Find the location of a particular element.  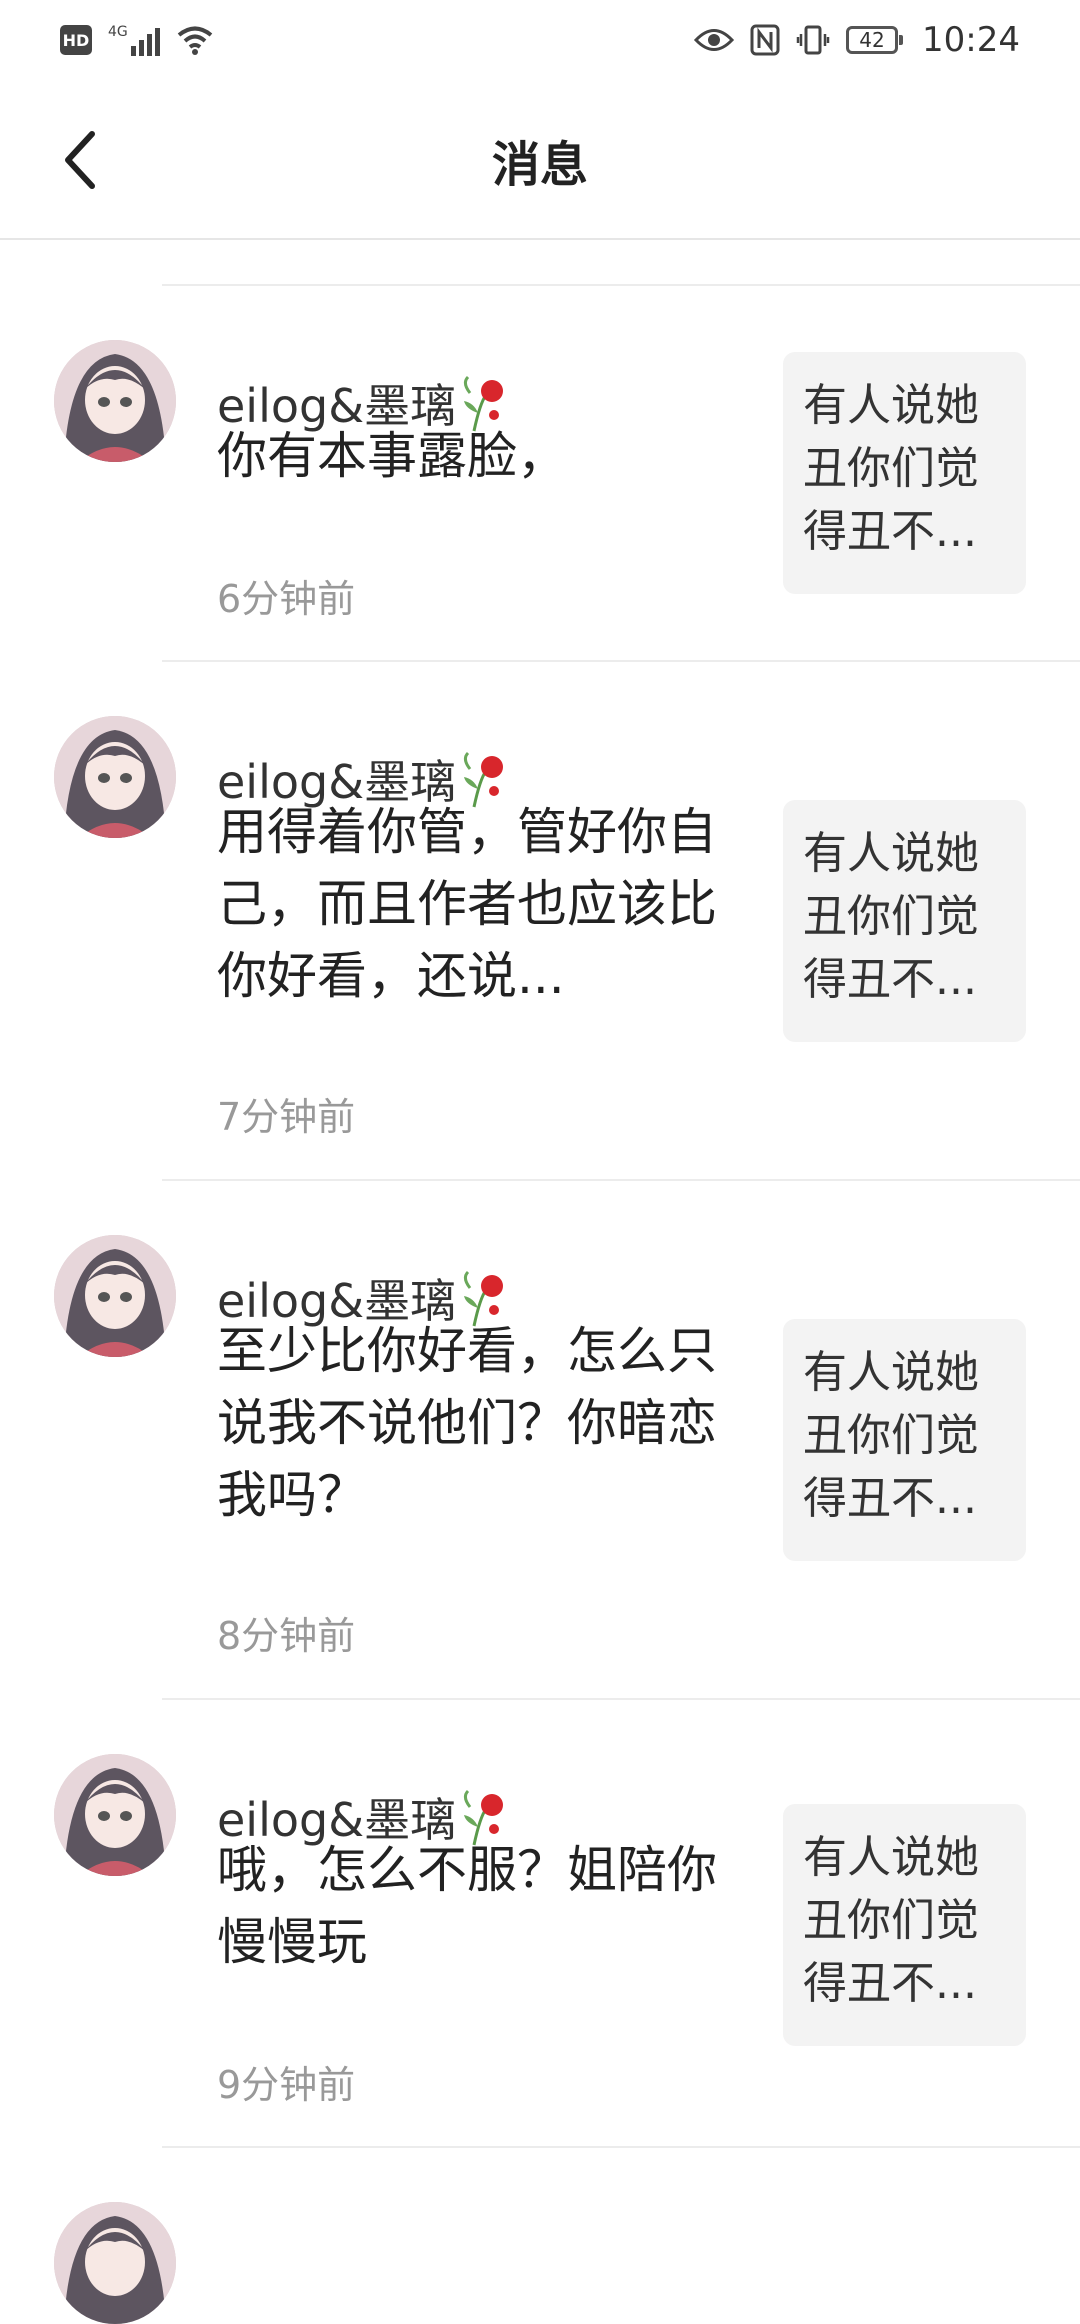

status-right: 42 10:24 is located at coordinates (857, 40).